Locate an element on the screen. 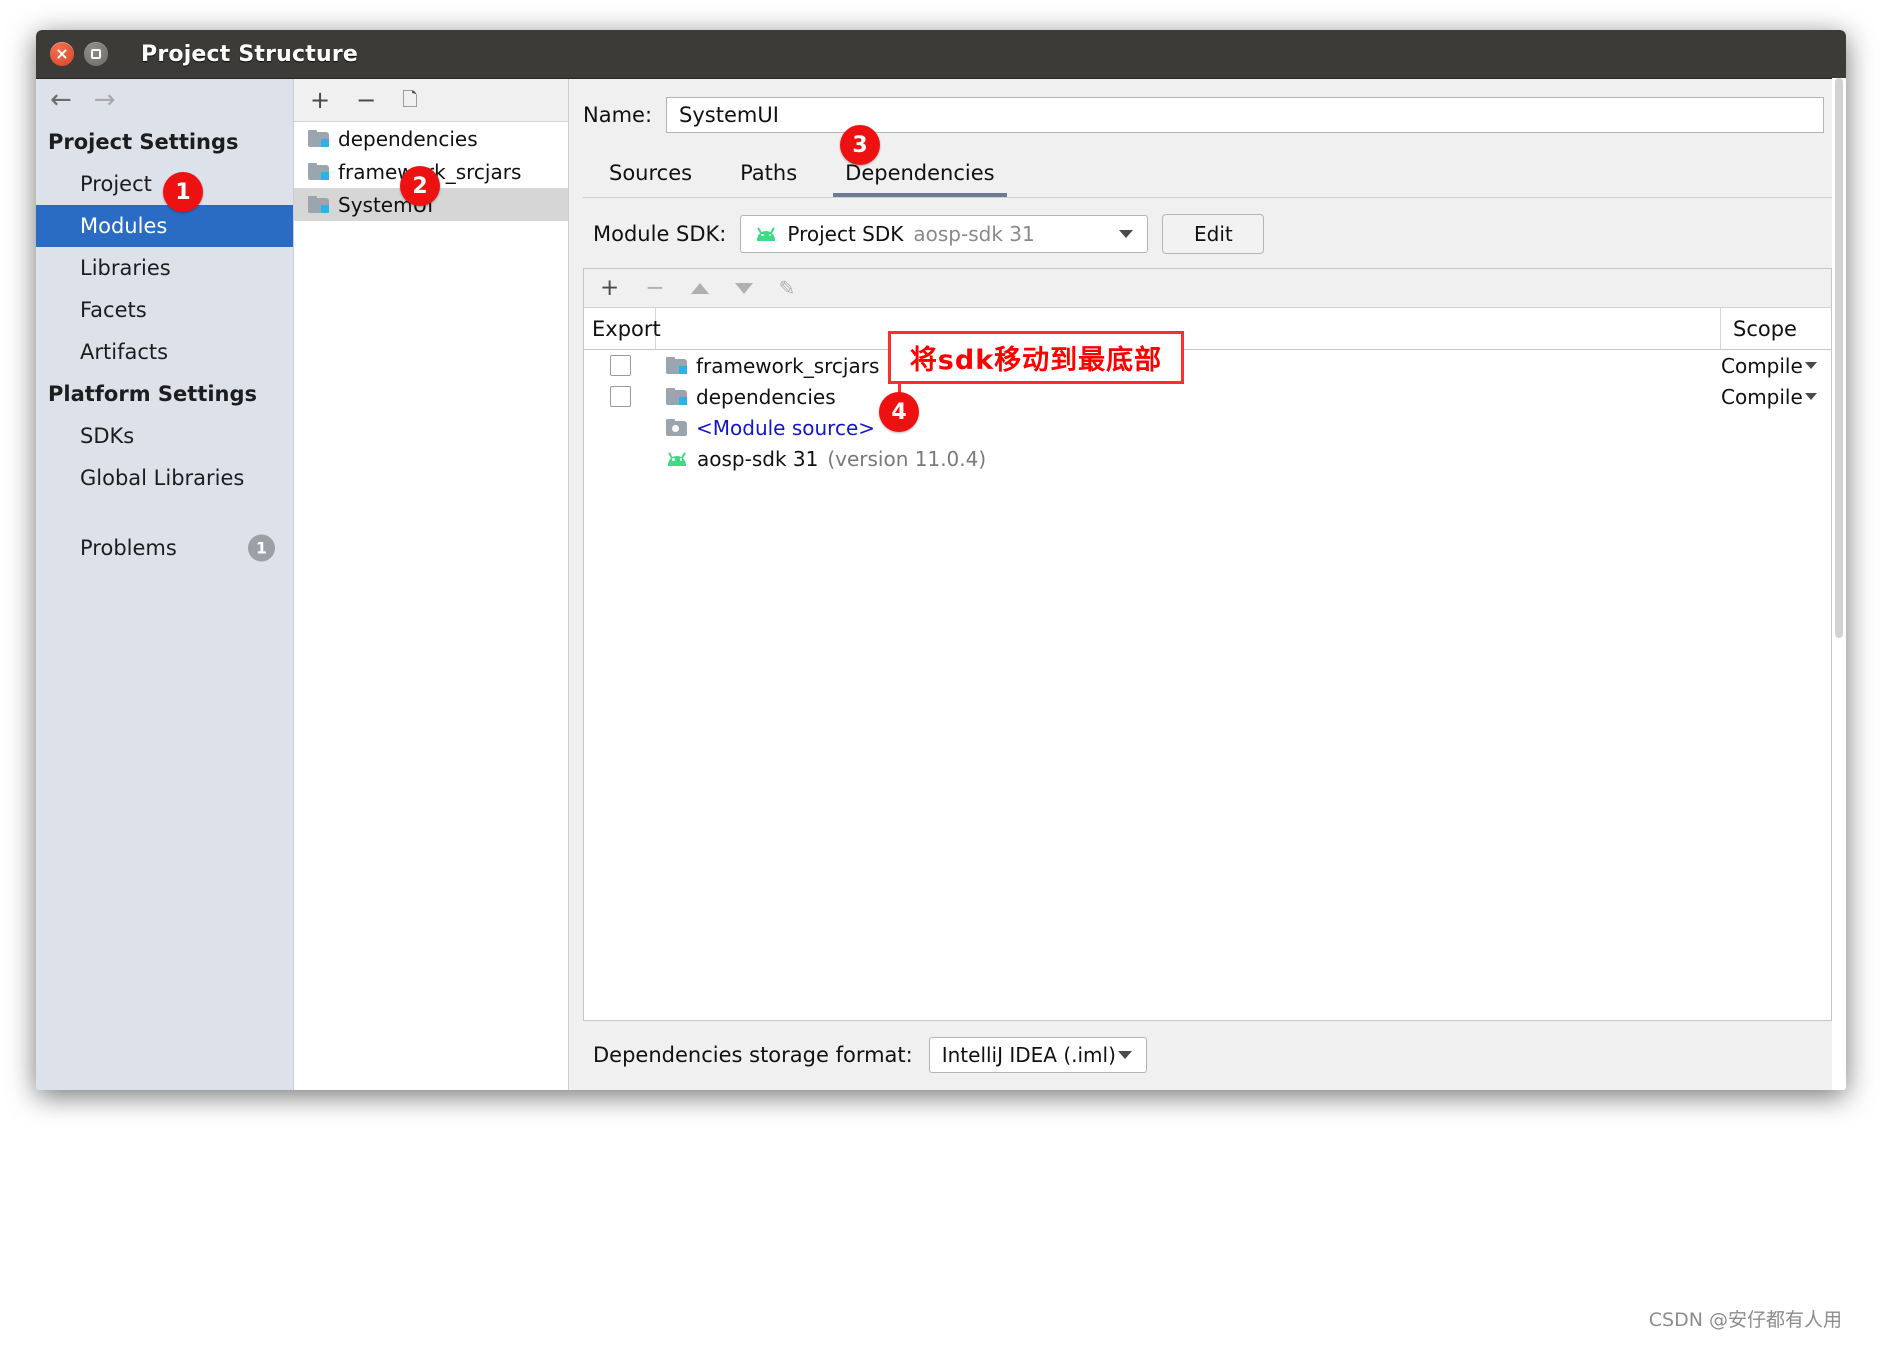 The width and height of the screenshot is (1882, 1350). module-tabs: Sources Paths Dependencies is located at coordinates (1207, 174).